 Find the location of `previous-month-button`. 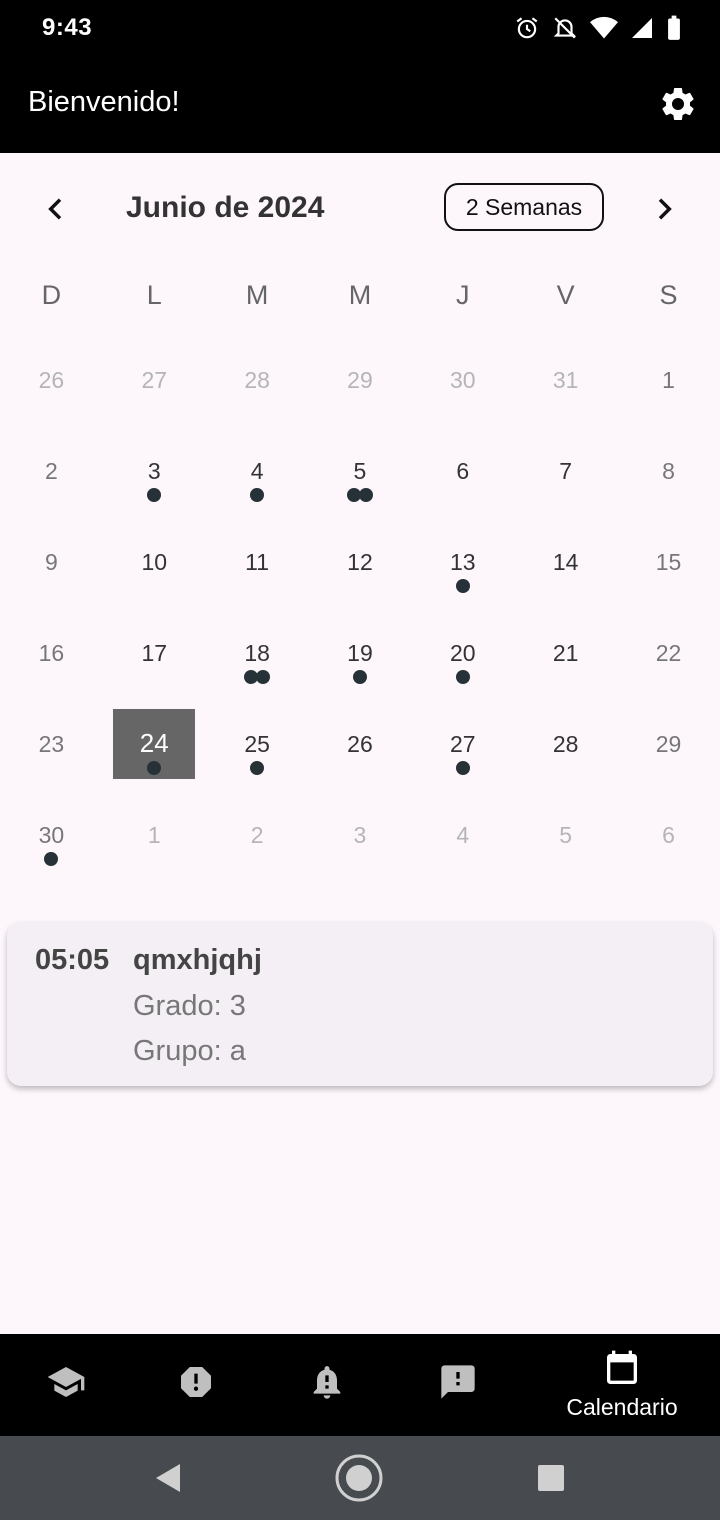

previous-month-button is located at coordinates (56, 209).